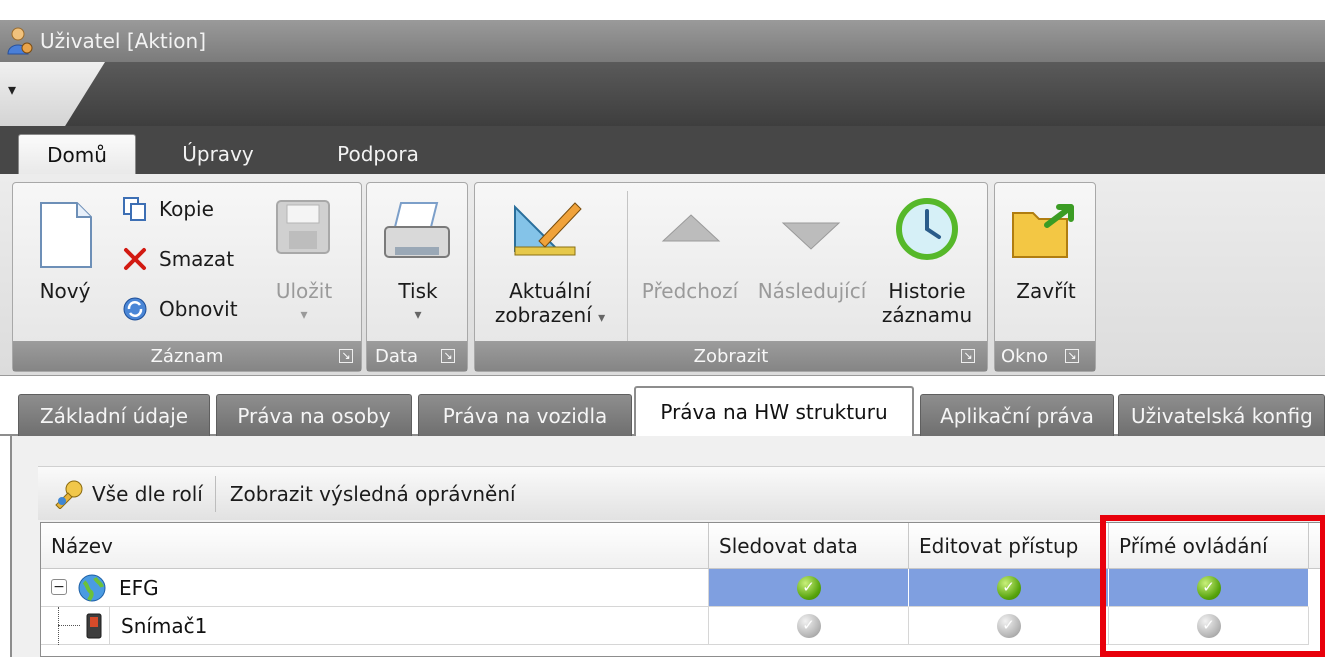  What do you see at coordinates (218, 154) in the screenshot?
I see `ribbon-tab-upravy: Úpravy` at bounding box center [218, 154].